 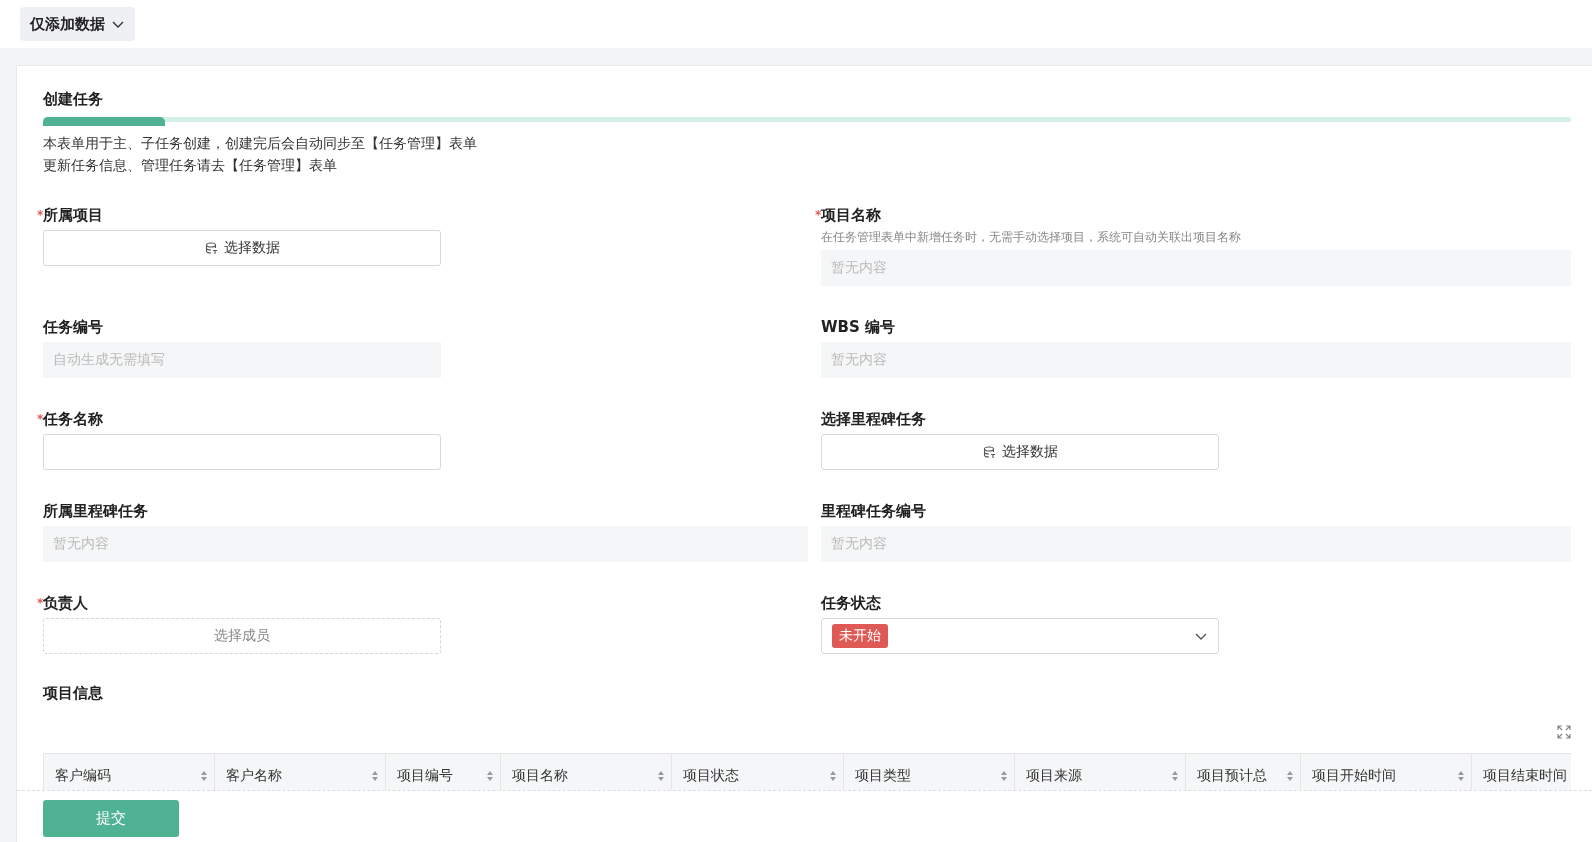 I want to click on column-header: 项目编号, so click(x=443, y=772).